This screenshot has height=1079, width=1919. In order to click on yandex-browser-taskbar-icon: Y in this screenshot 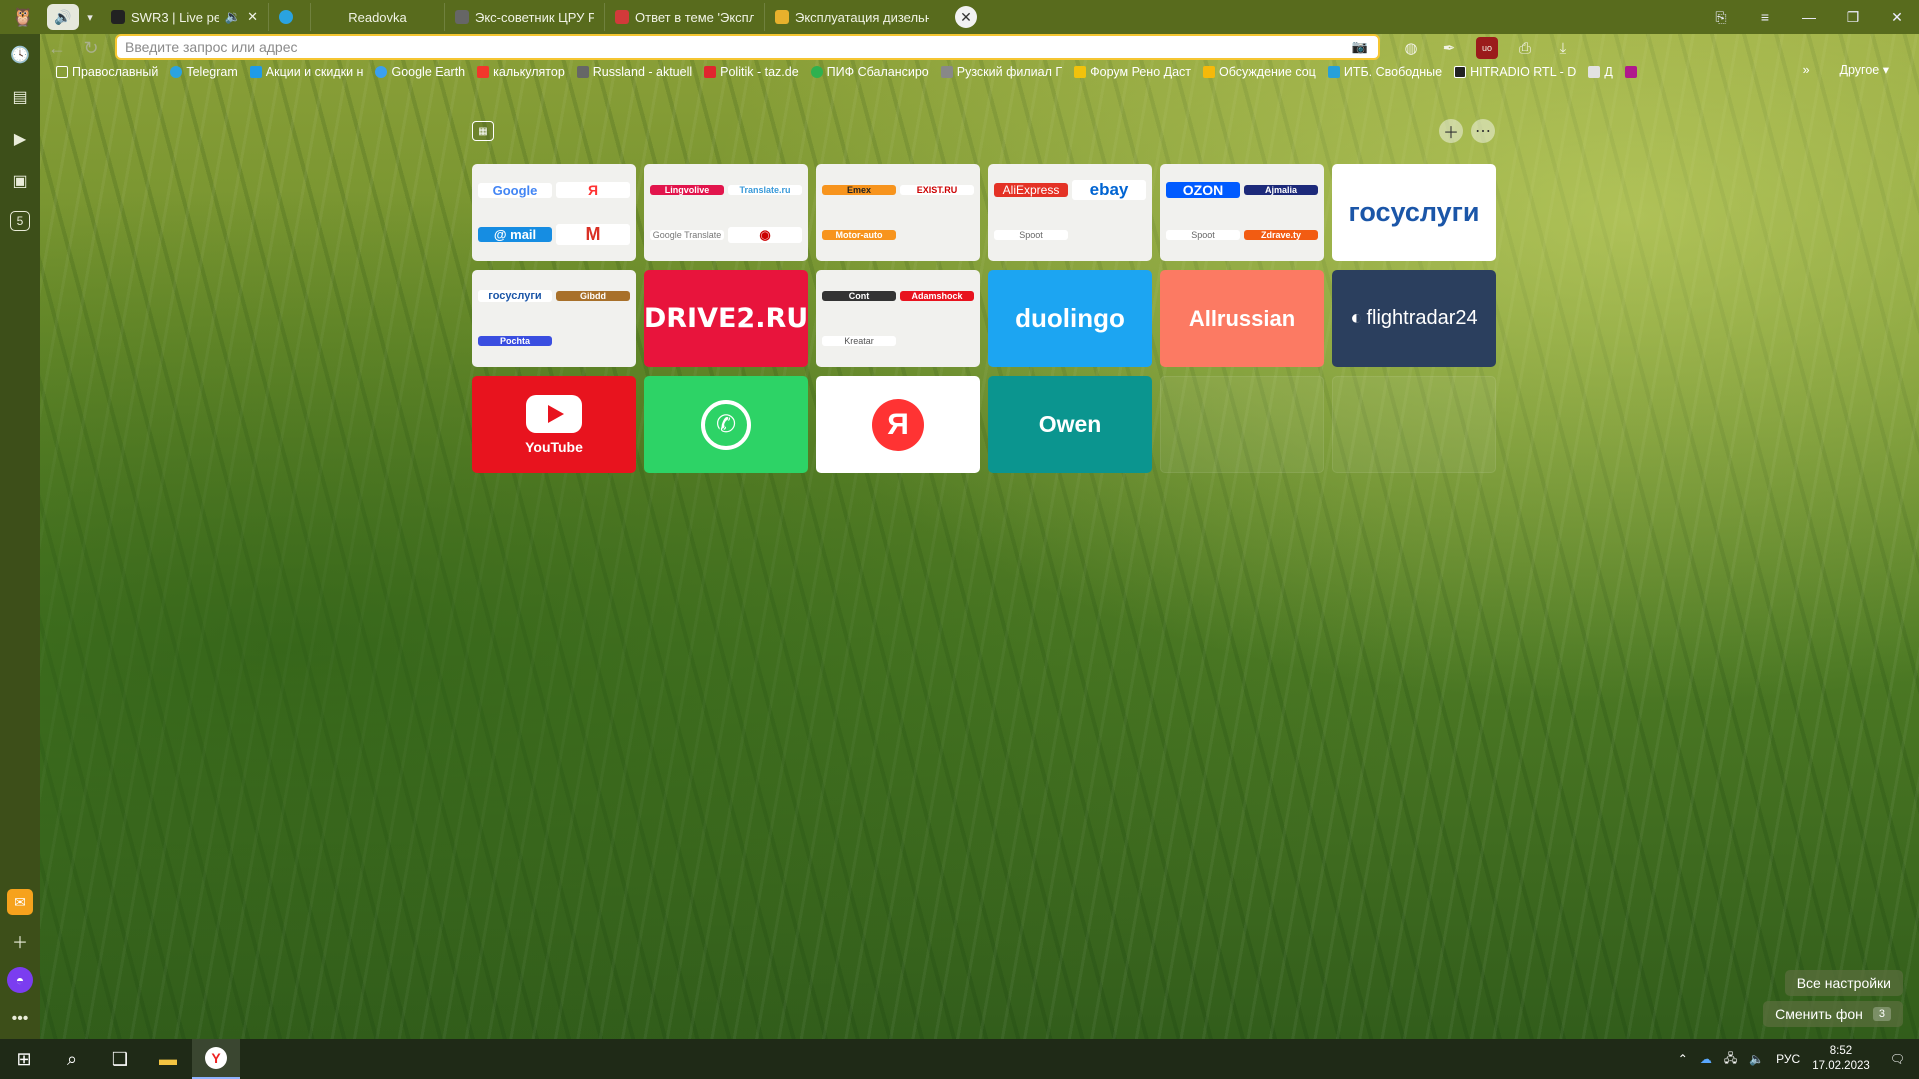, I will do `click(216, 1059)`.